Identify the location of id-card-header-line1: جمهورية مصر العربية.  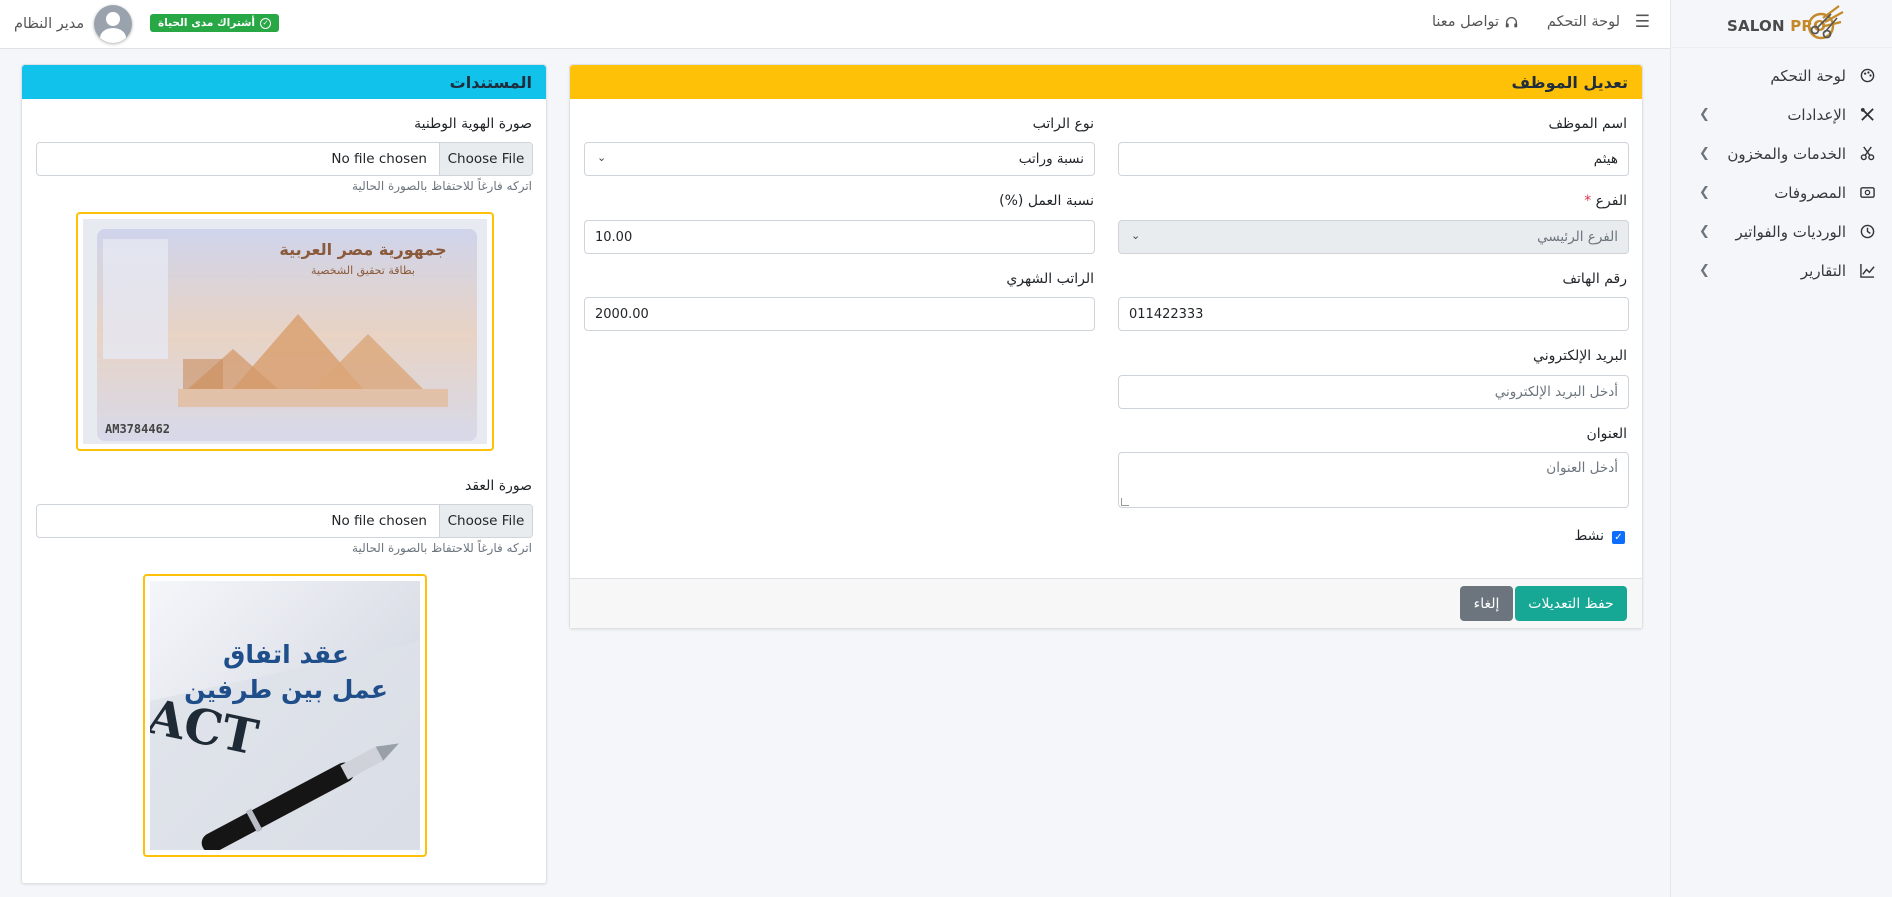
(362, 249).